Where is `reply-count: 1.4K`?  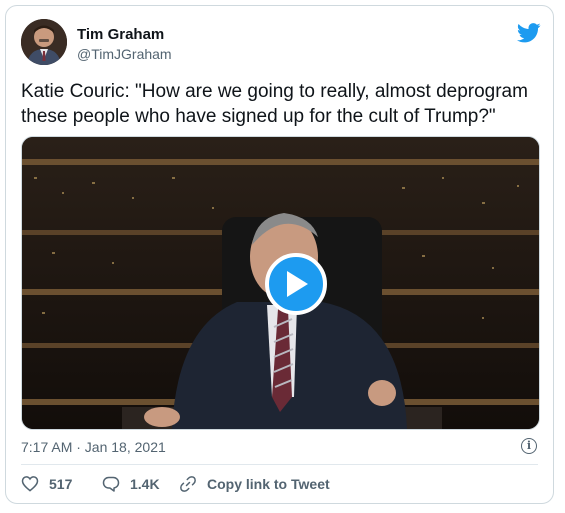 reply-count: 1.4K is located at coordinates (145, 483).